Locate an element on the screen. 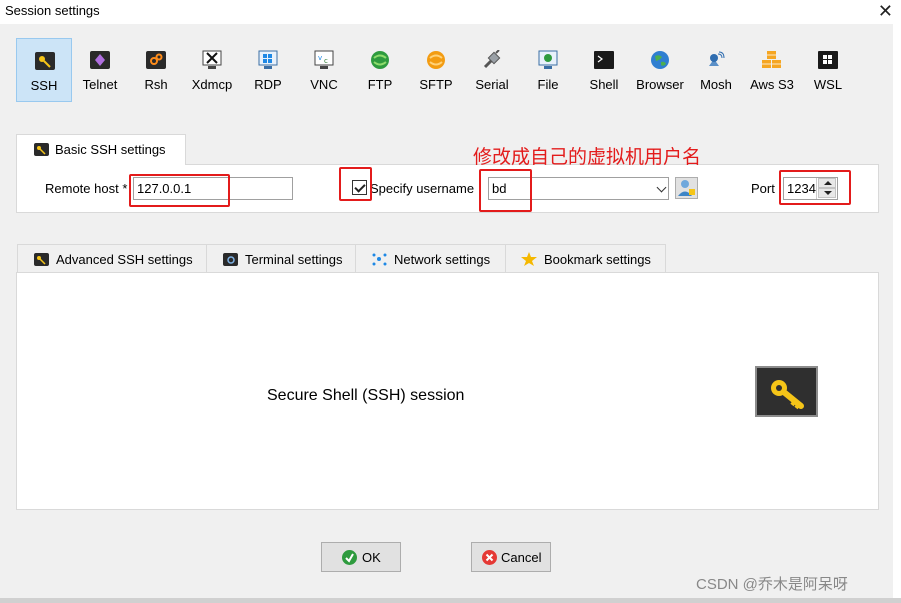  ok-button: OK is located at coordinates (361, 557).